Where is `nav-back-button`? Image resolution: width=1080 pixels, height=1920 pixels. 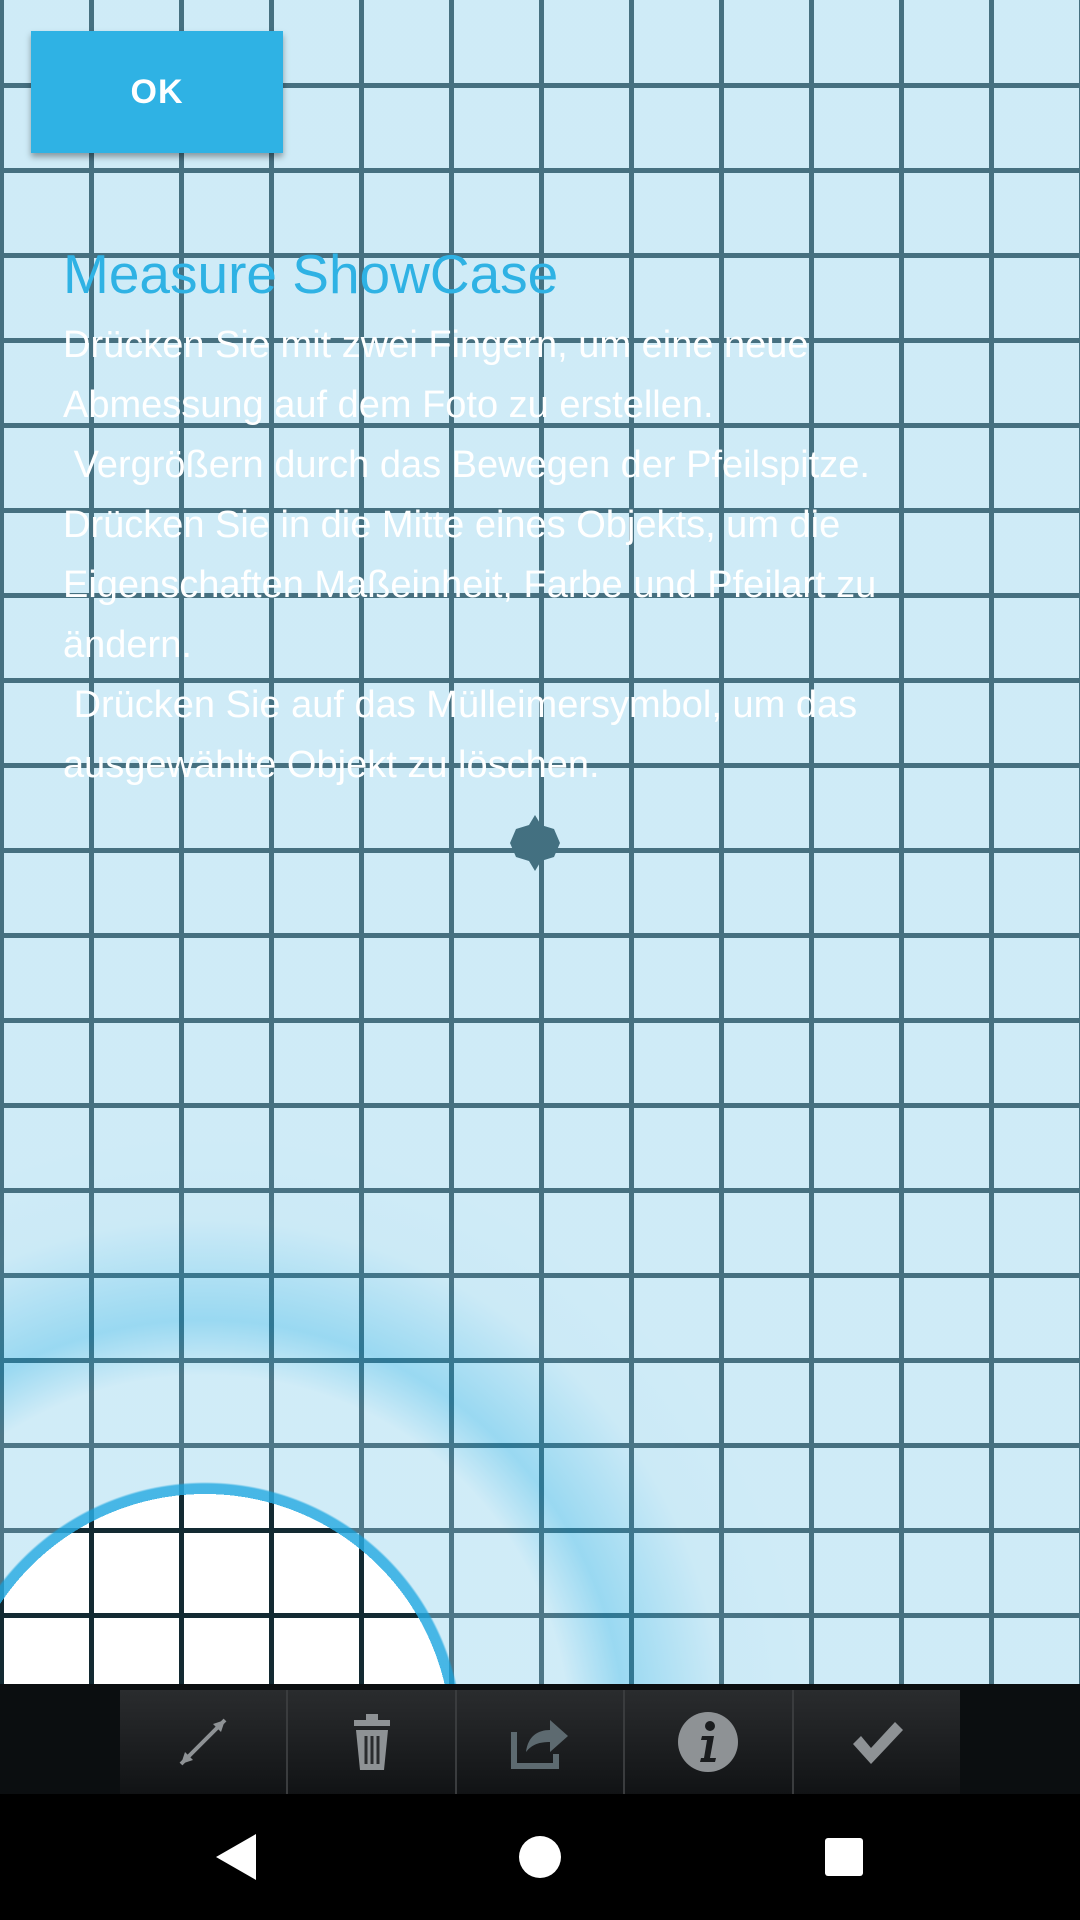 nav-back-button is located at coordinates (236, 1857).